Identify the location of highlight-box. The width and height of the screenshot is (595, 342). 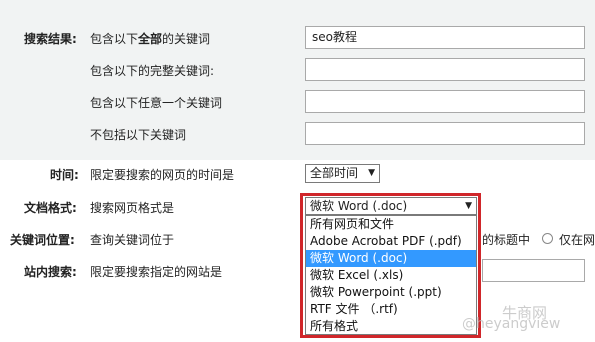
(390, 265).